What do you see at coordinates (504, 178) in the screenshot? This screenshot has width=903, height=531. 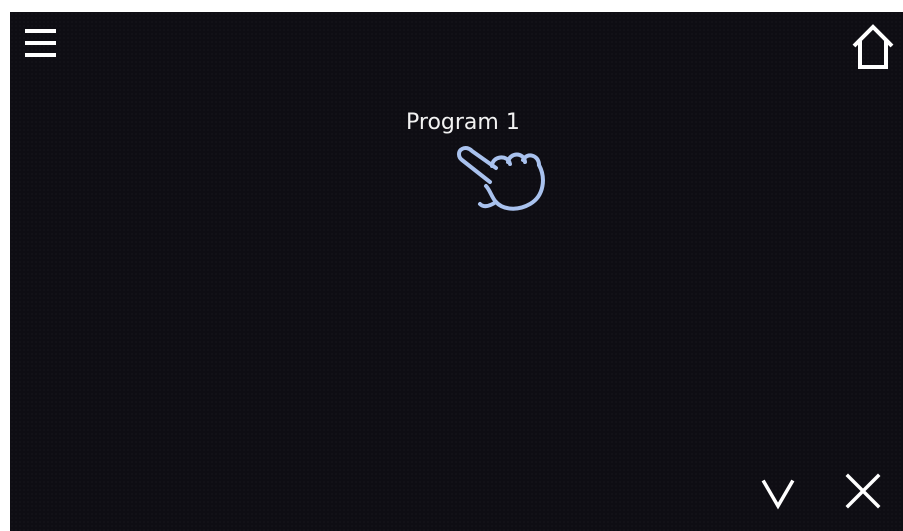 I see `pointing-hand-icon` at bounding box center [504, 178].